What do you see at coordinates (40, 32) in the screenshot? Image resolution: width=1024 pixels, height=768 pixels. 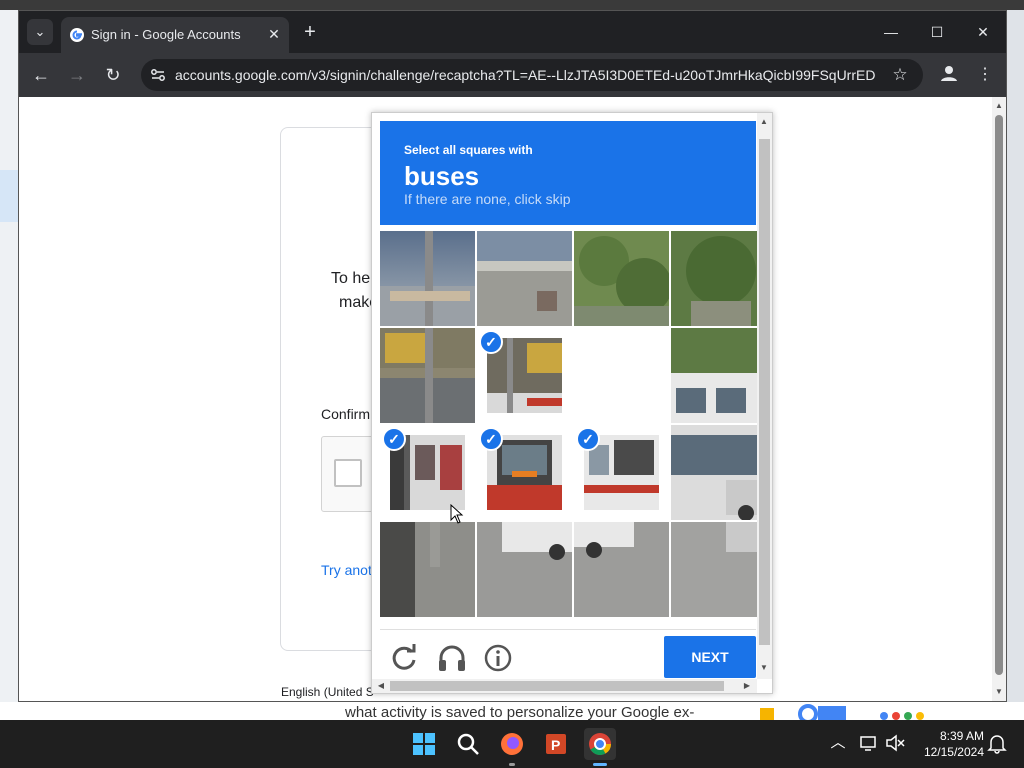 I see `tab-search-button: ⌄` at bounding box center [40, 32].